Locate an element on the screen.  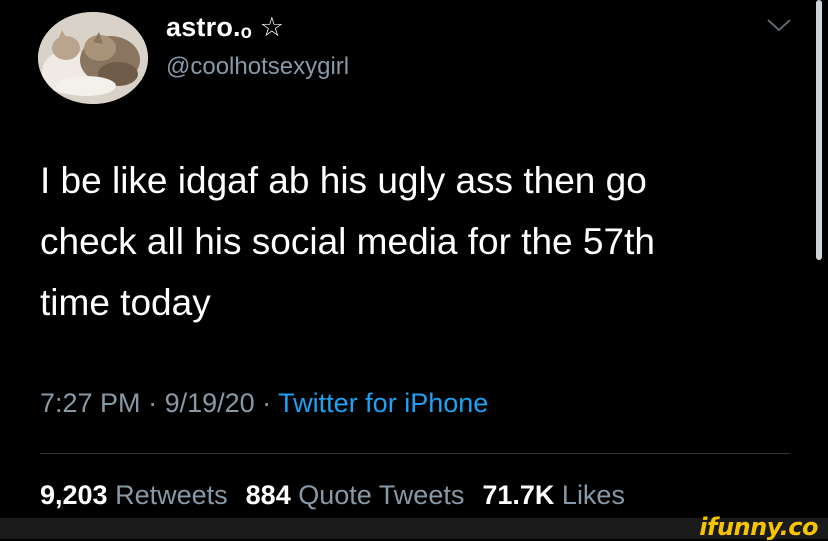
tweet-meta: 7:27 PM · 9/19/20 · Twitter for iPhone is located at coordinates (264, 403).